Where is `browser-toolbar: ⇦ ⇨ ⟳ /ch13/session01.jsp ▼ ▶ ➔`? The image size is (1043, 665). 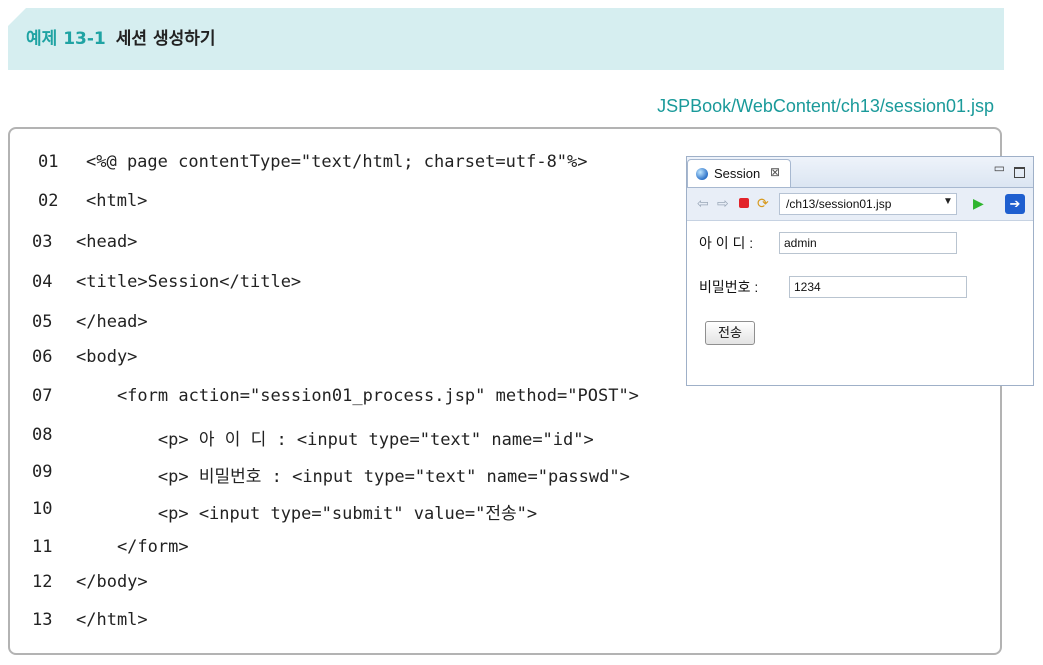
browser-toolbar: ⇦ ⇨ ⟳ /ch13/session01.jsp ▼ ▶ ➔ is located at coordinates (860, 204).